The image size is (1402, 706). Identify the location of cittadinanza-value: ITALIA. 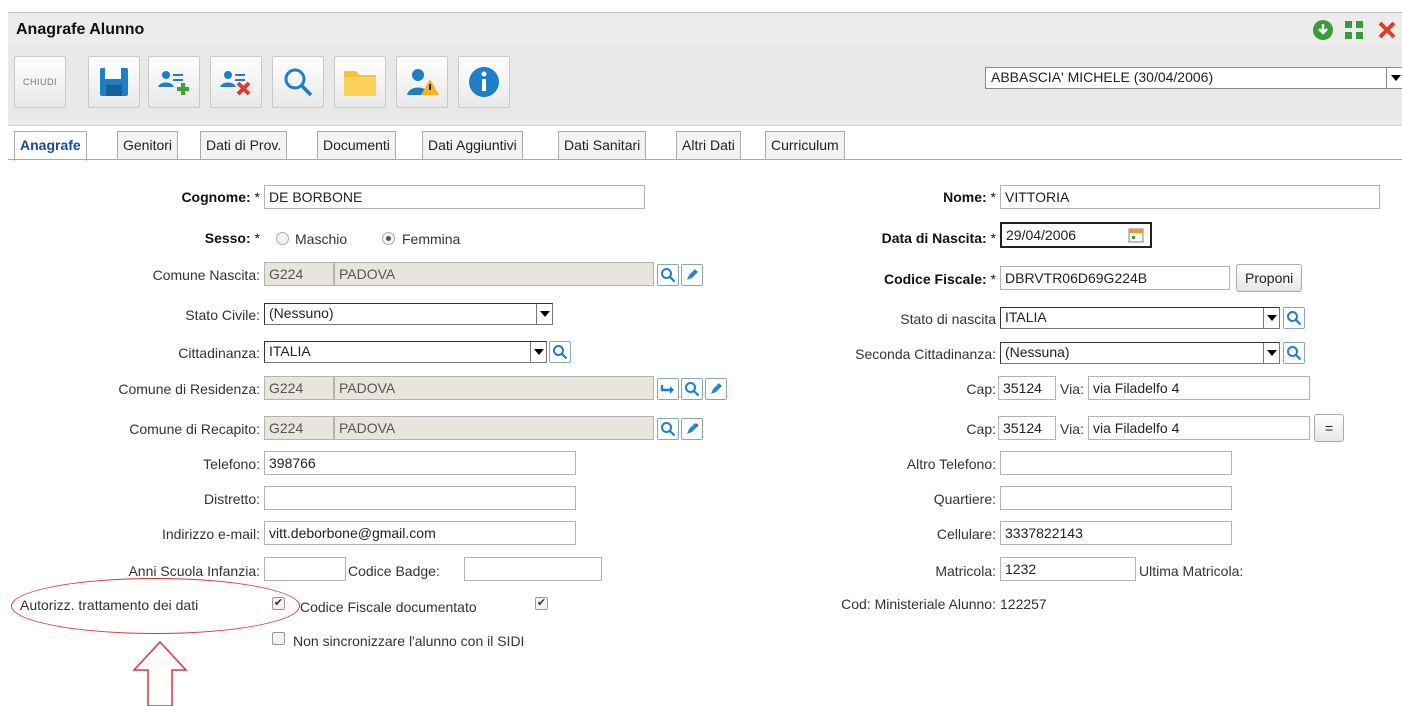
(290, 351).